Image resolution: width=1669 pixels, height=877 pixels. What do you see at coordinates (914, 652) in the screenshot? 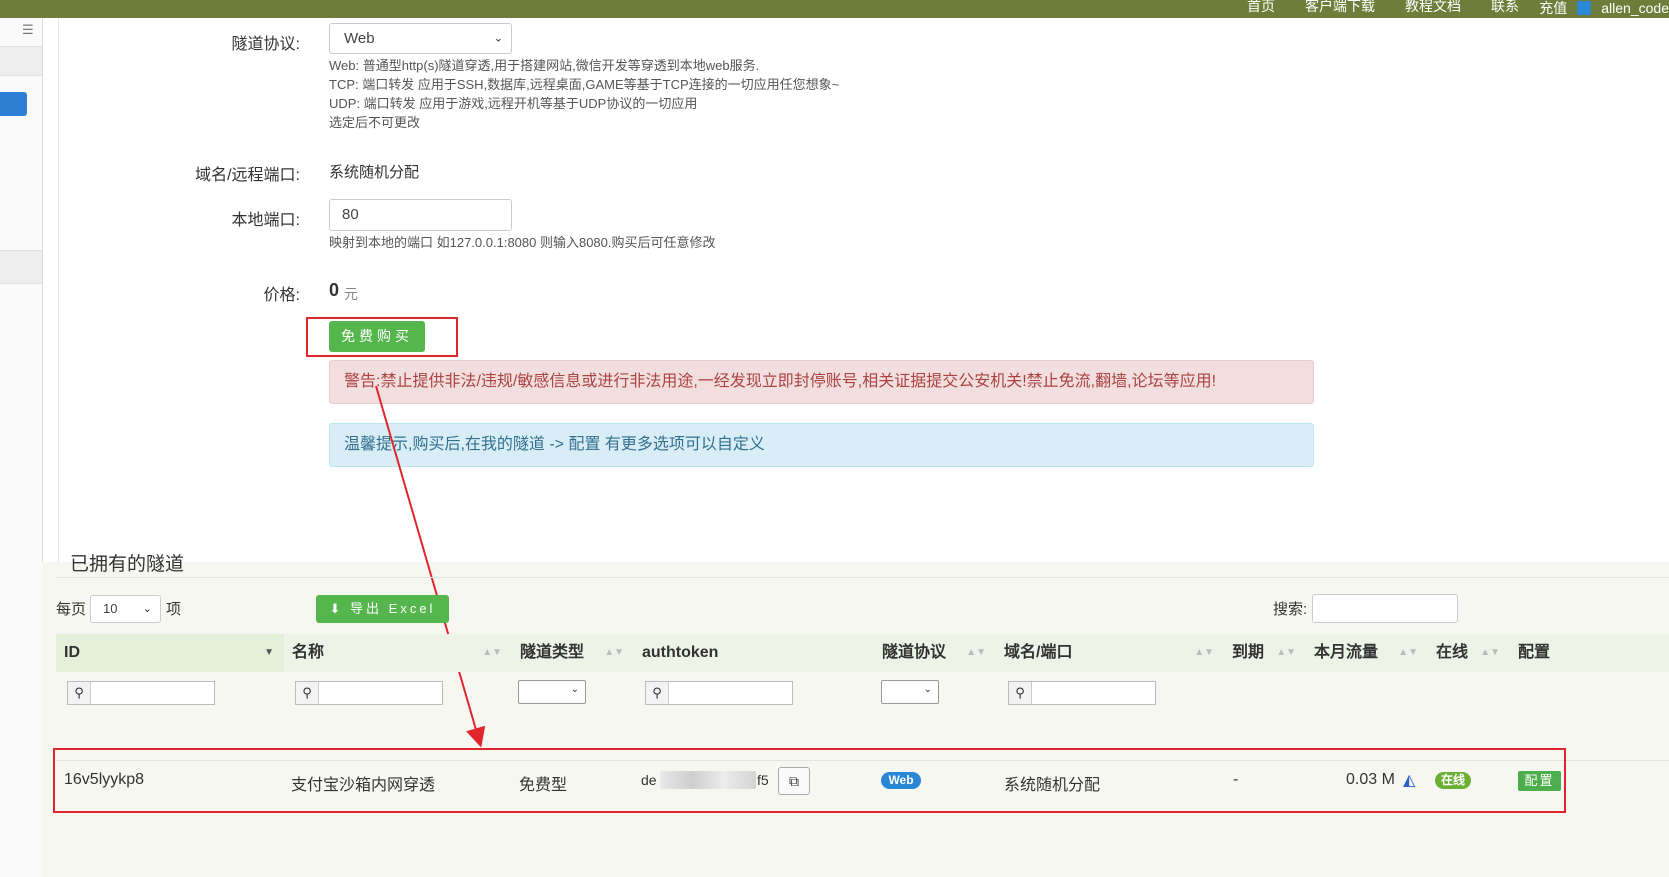
I see `column-label: 隧道协议` at bounding box center [914, 652].